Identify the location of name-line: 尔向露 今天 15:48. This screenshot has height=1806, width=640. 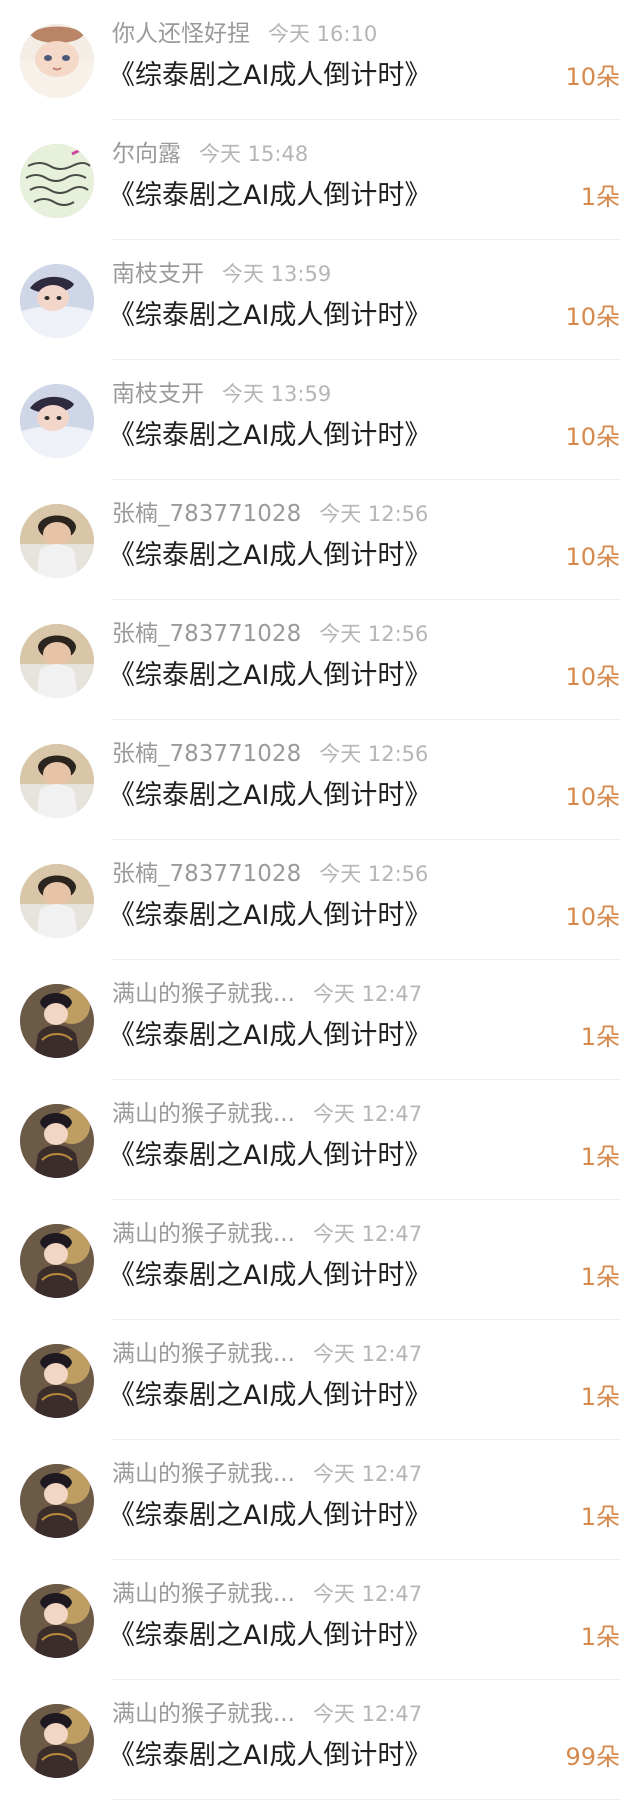
(210, 154).